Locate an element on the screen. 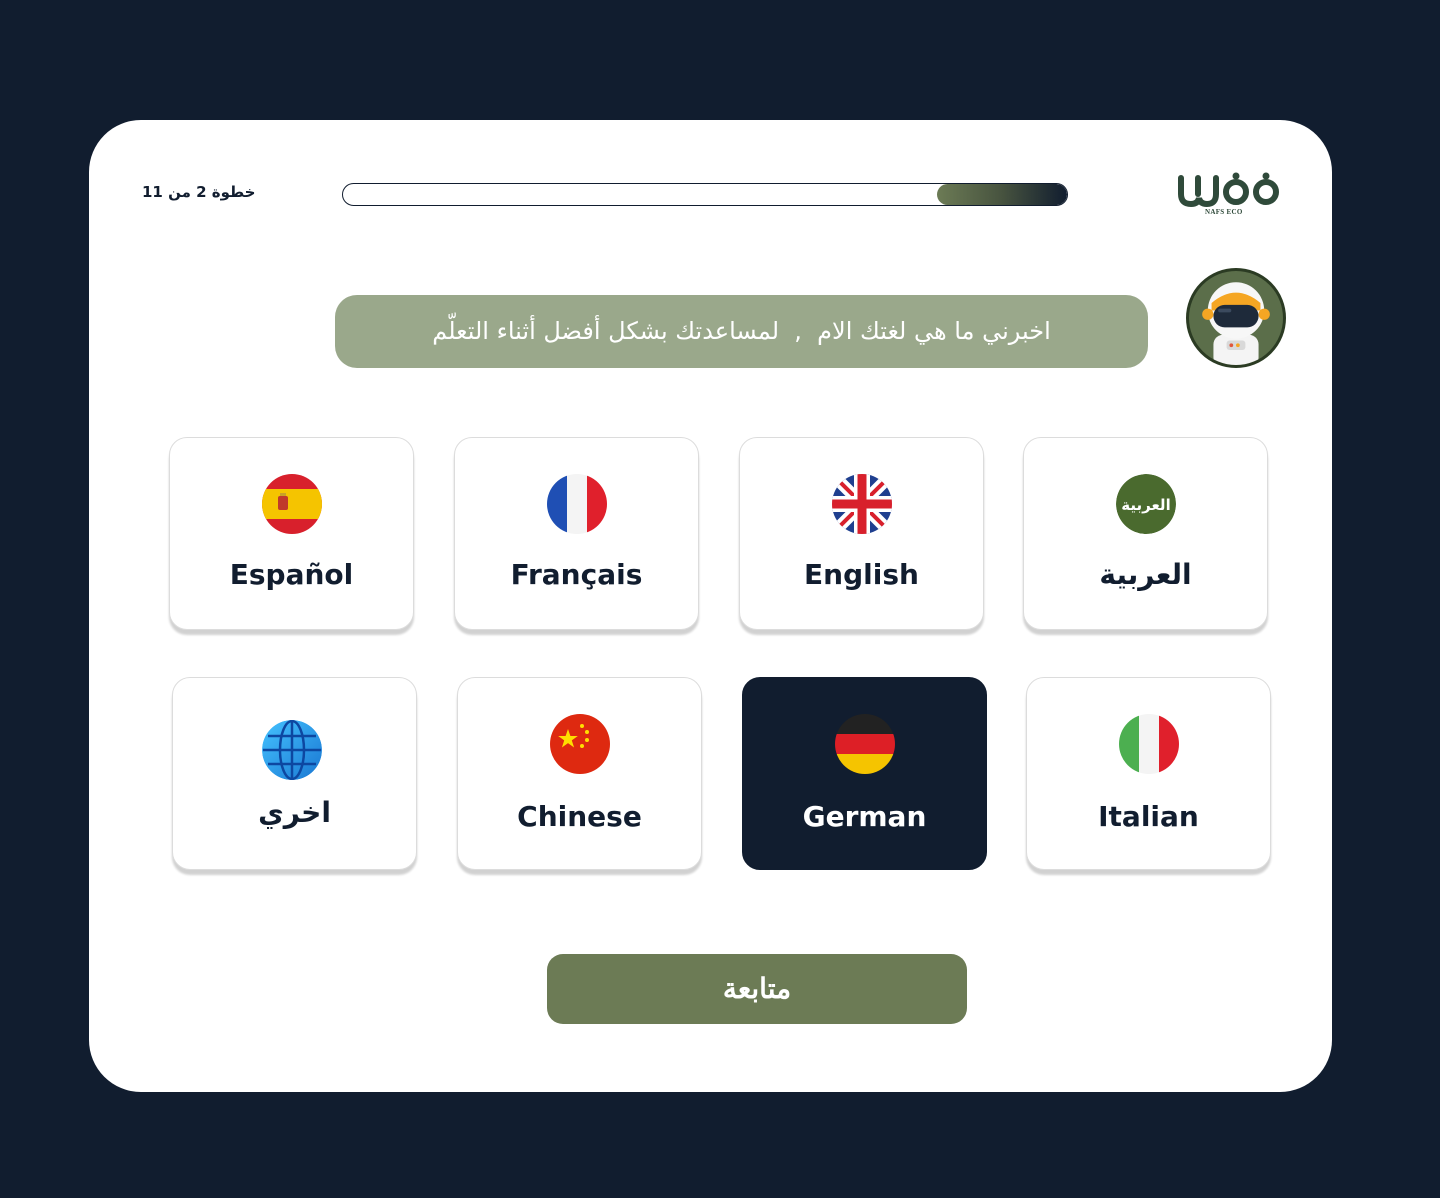 The height and width of the screenshot is (1198, 1440). globe-icon is located at coordinates (292, 750).